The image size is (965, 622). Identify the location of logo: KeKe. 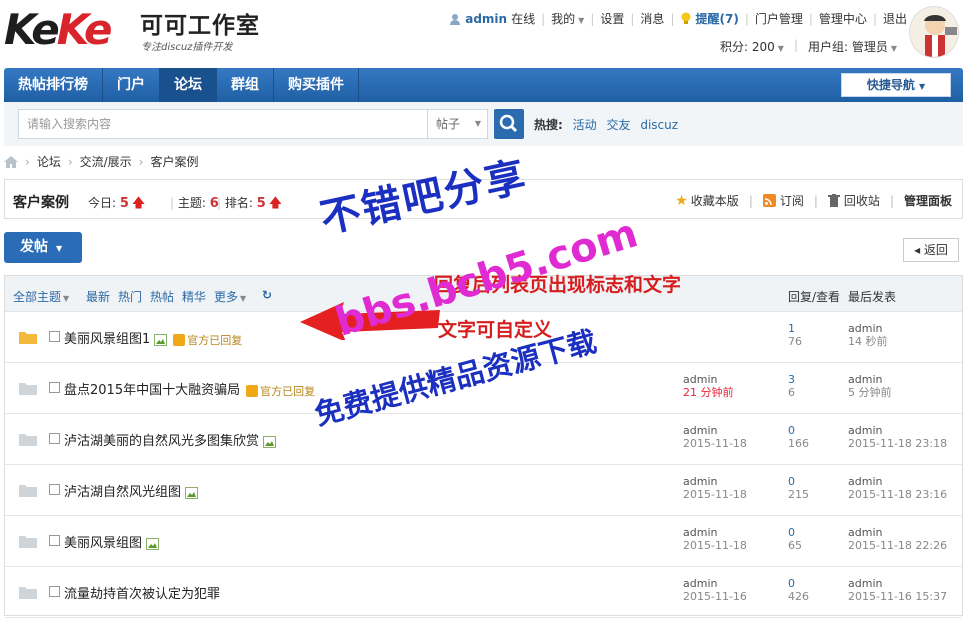
(58, 30).